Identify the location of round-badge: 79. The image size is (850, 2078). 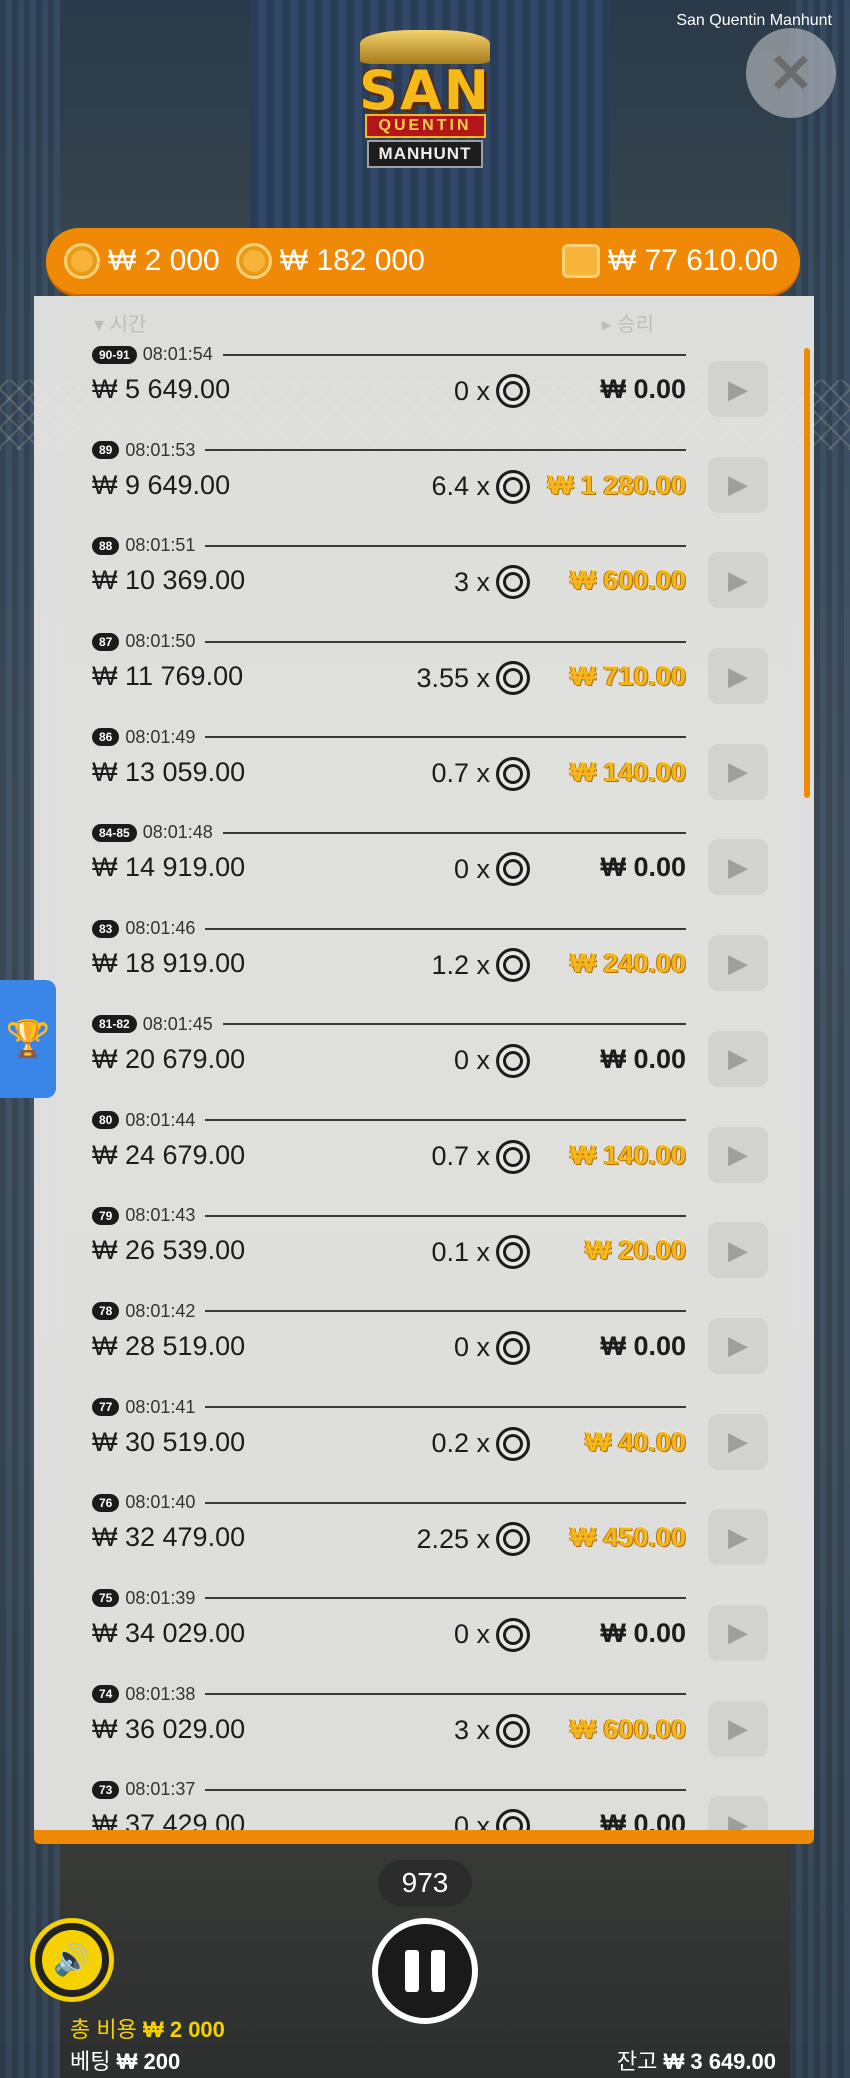
(106, 1215).